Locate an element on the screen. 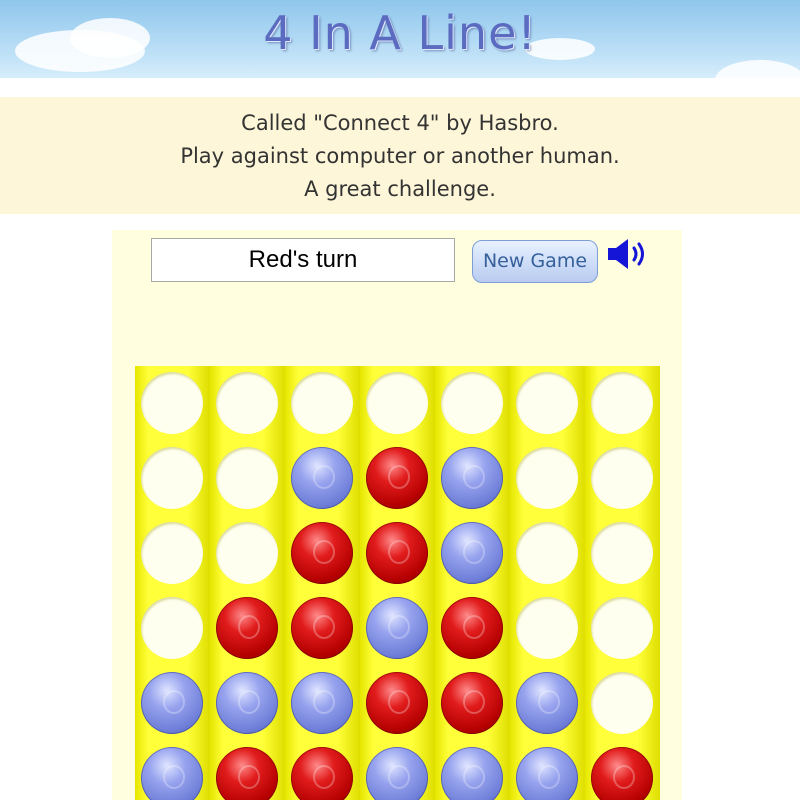 The image size is (800, 800). site-title: 4 In A Line! is located at coordinates (400, 33).